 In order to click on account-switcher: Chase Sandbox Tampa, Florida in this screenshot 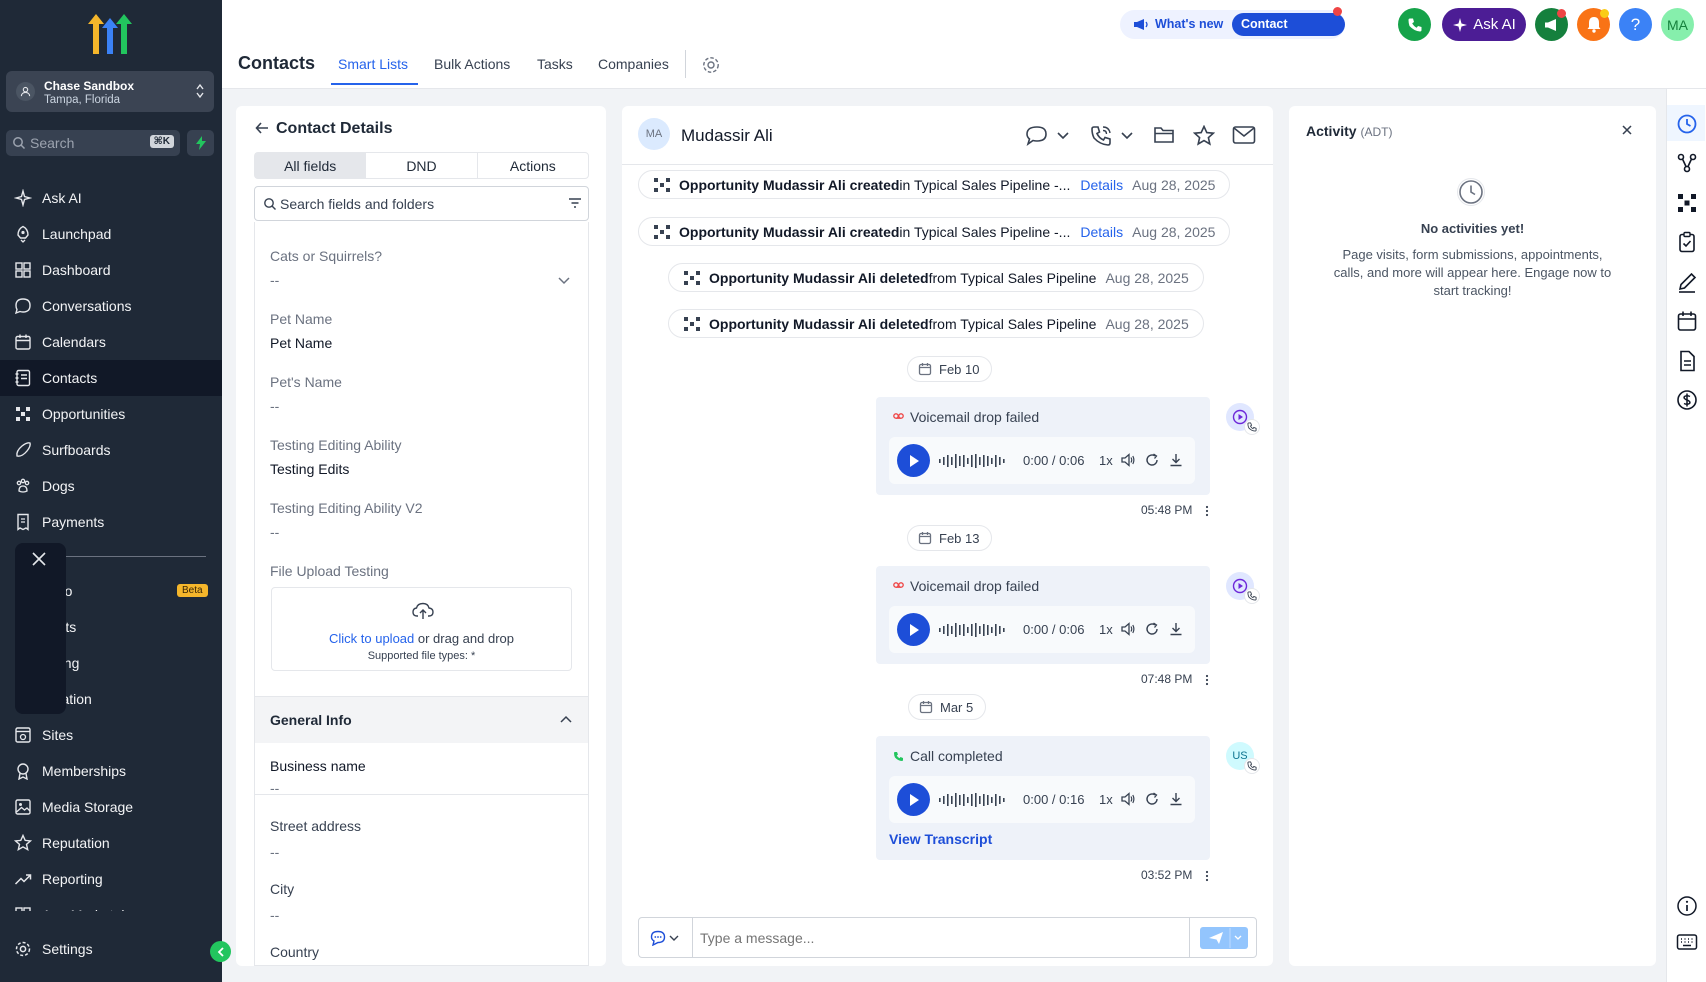, I will do `click(110, 91)`.